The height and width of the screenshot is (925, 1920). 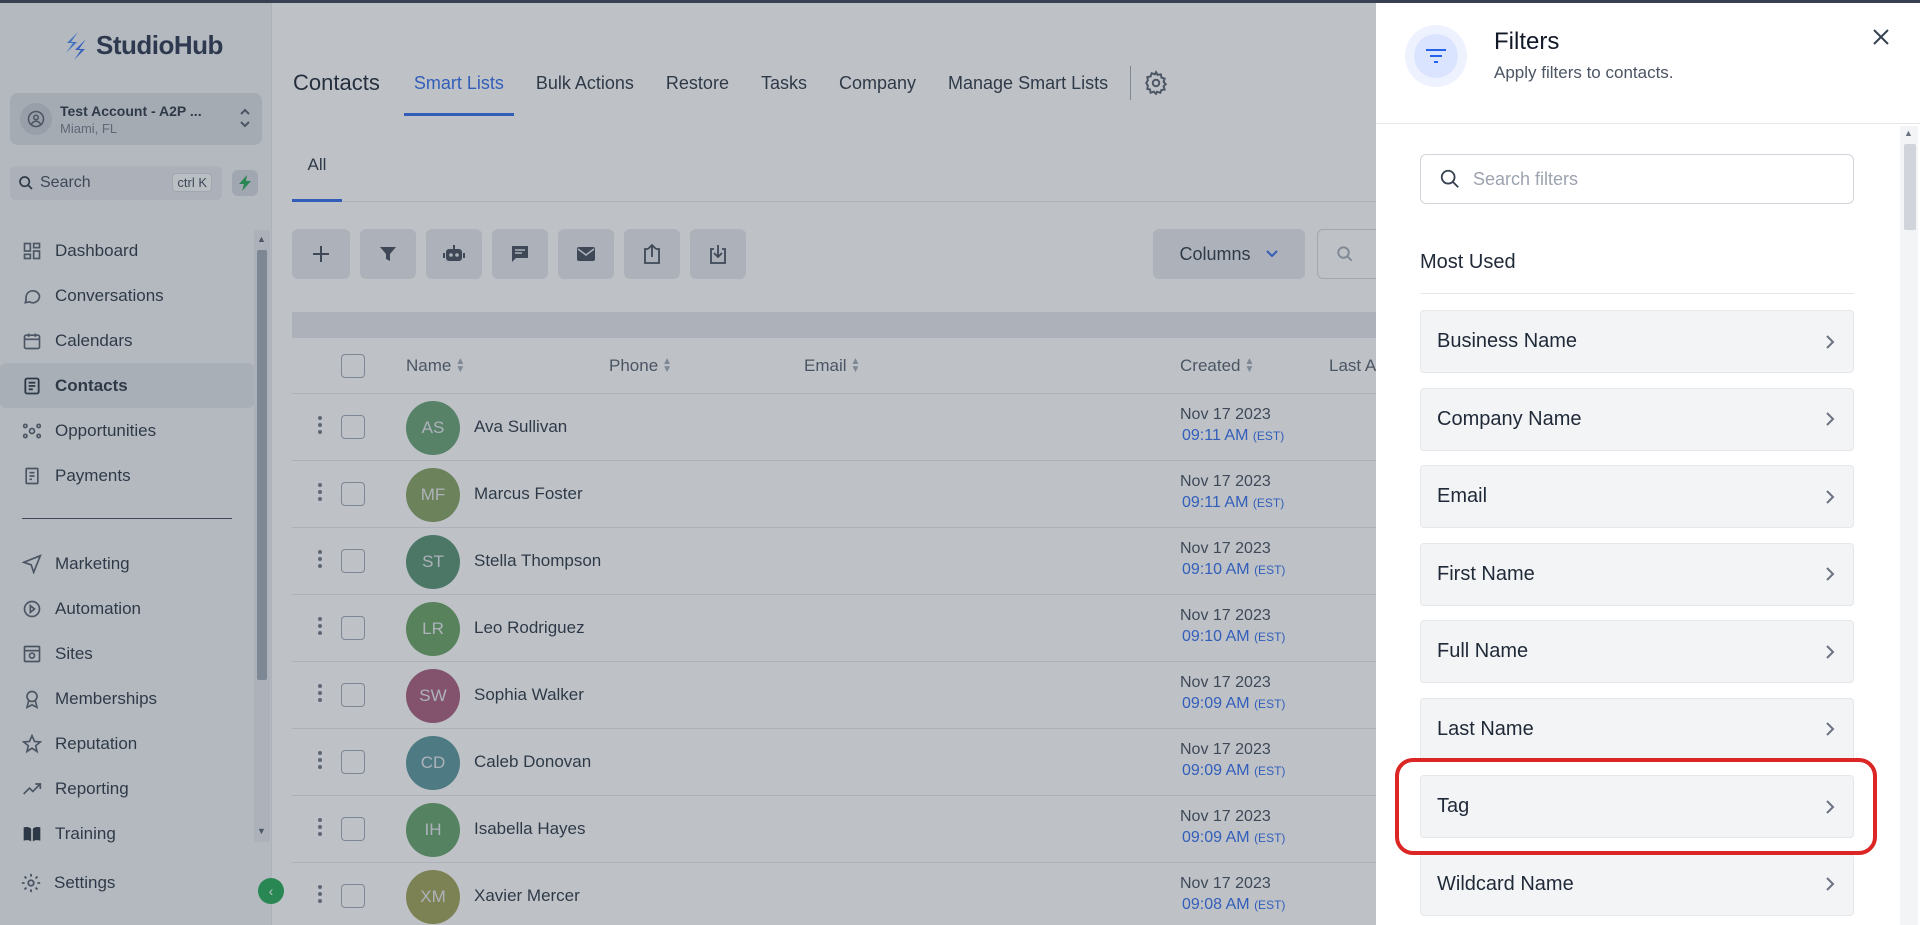 I want to click on filter-item-label: Full Name, so click(x=1483, y=651).